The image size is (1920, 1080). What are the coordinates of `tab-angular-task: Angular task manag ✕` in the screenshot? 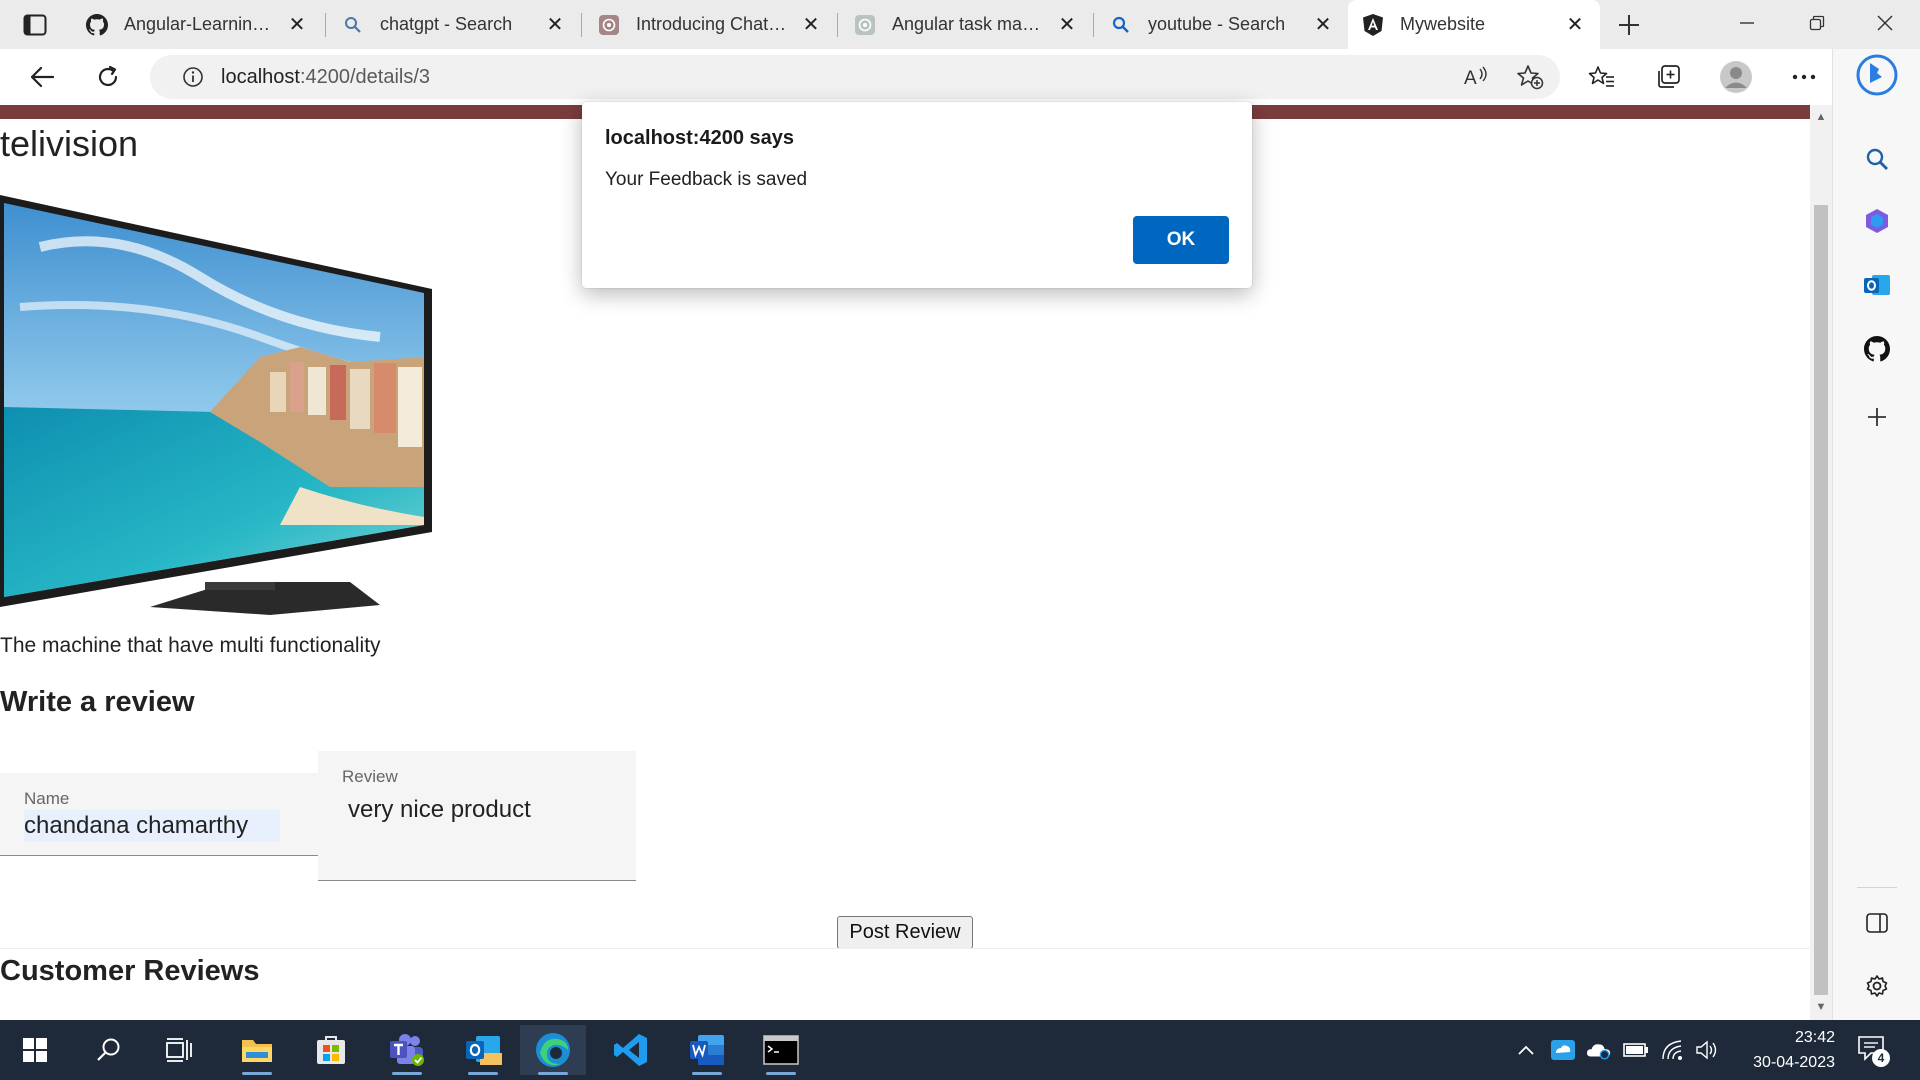 It's located at (966, 24).